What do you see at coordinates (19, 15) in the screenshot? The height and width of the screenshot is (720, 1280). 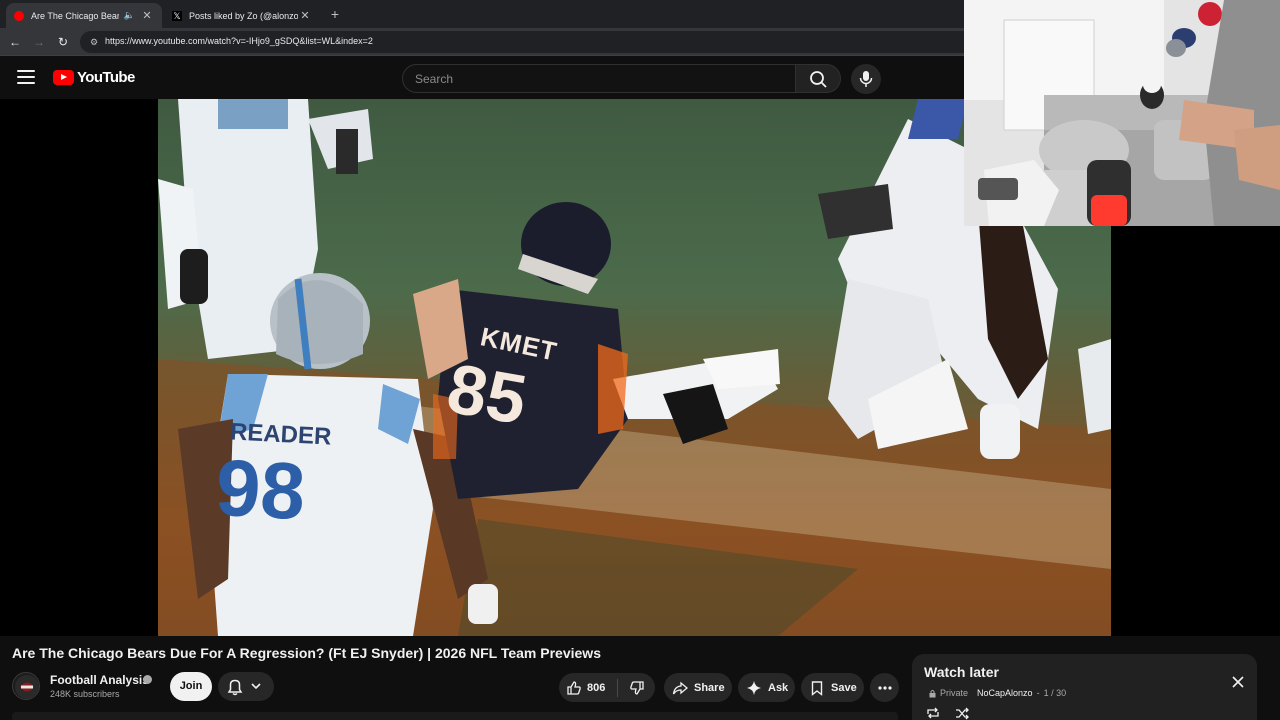 I see `youtube-favicon-icon` at bounding box center [19, 15].